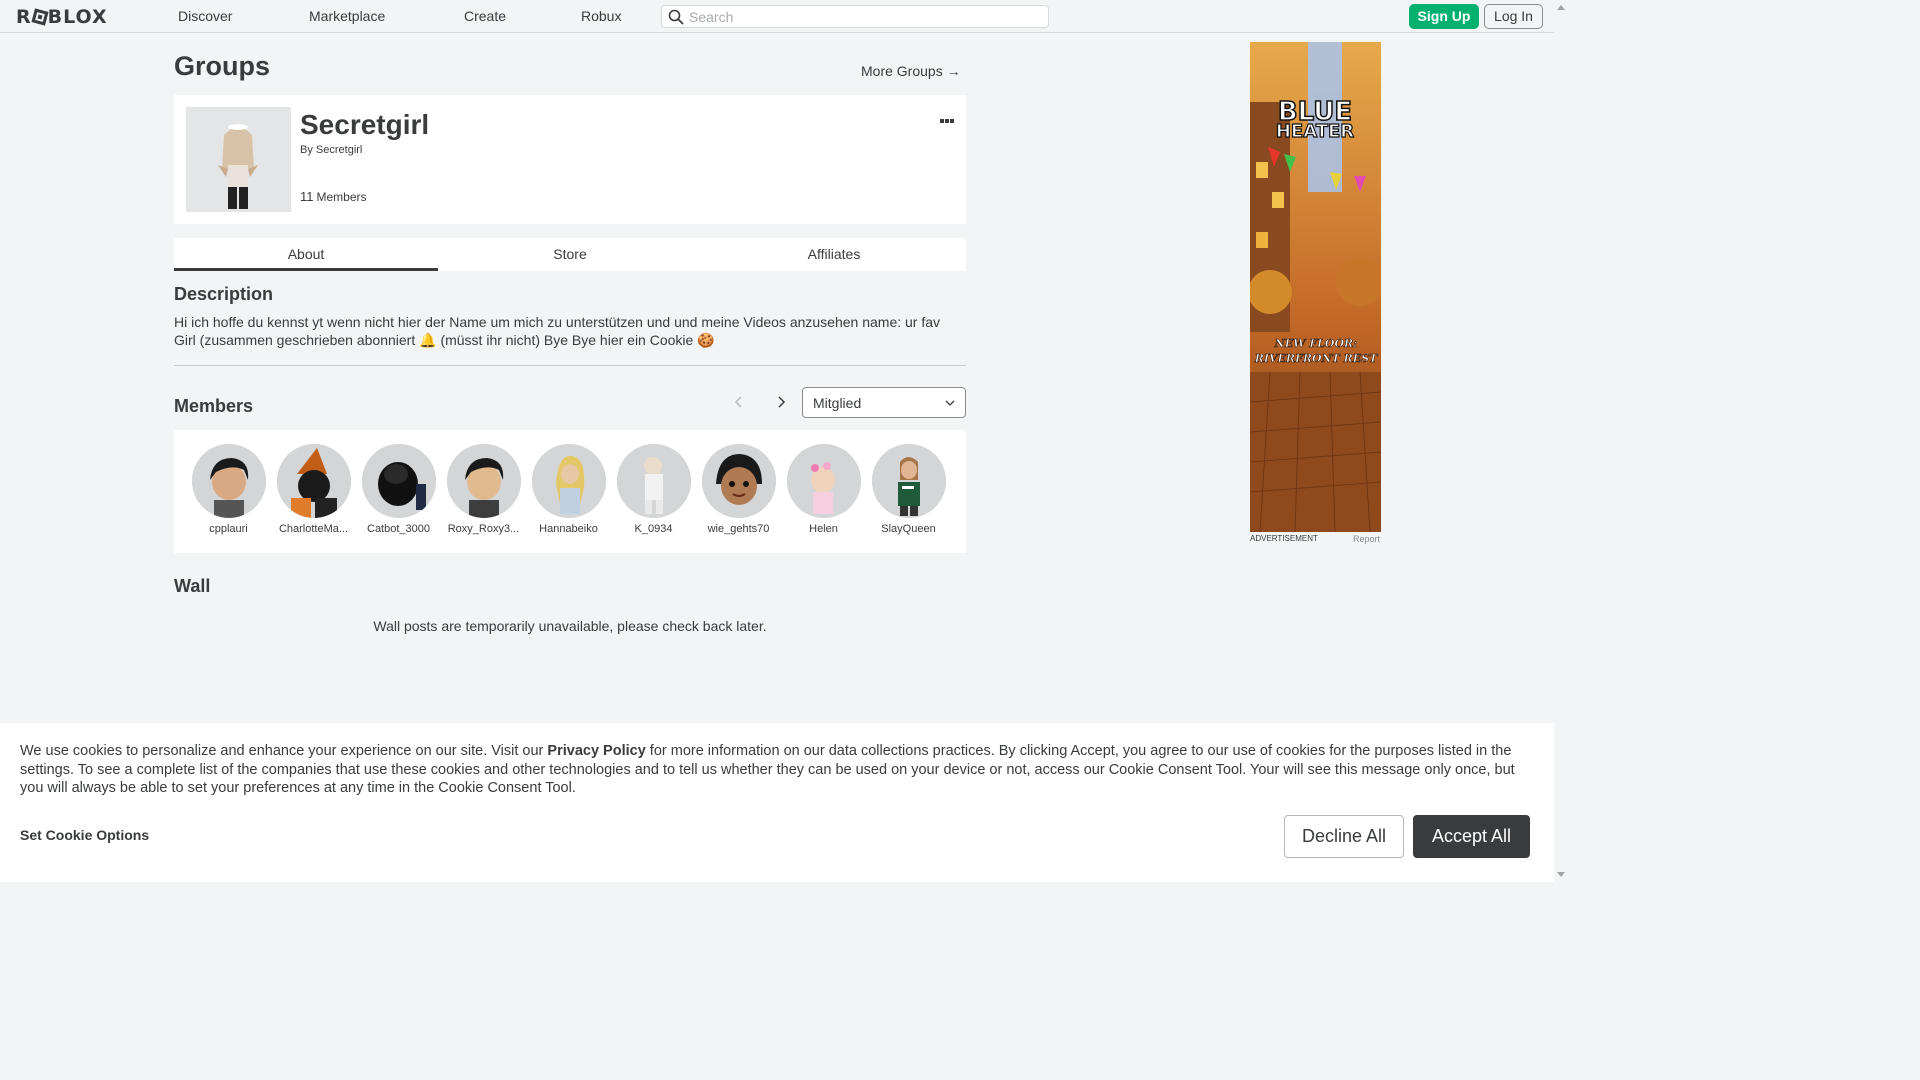  I want to click on member-tile: SlayQueen, so click(908, 489).